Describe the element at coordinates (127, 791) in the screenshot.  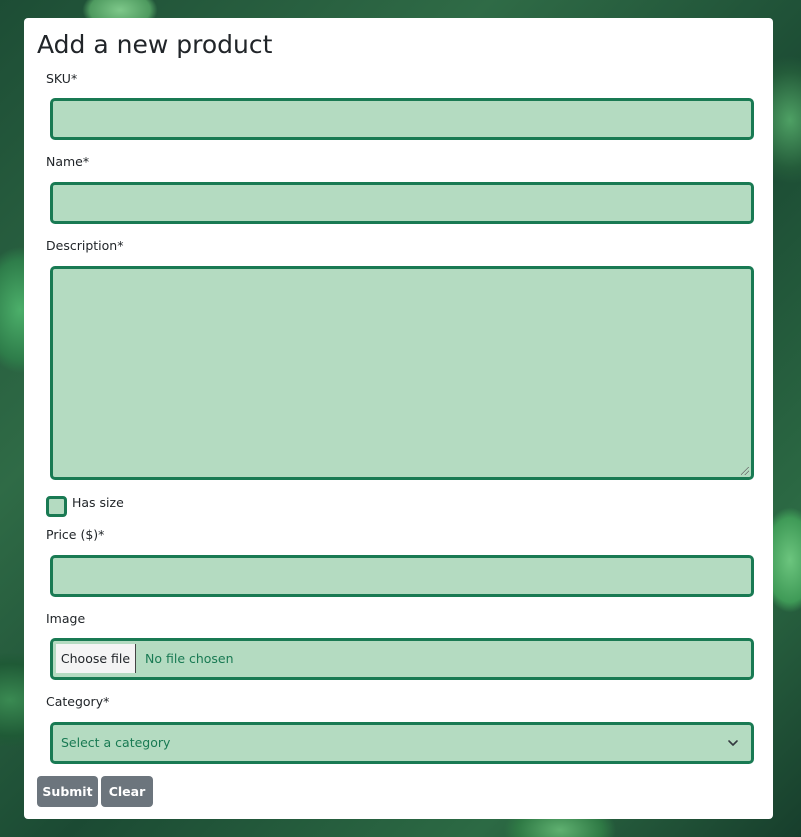
I see `clear-button: Clear` at that location.